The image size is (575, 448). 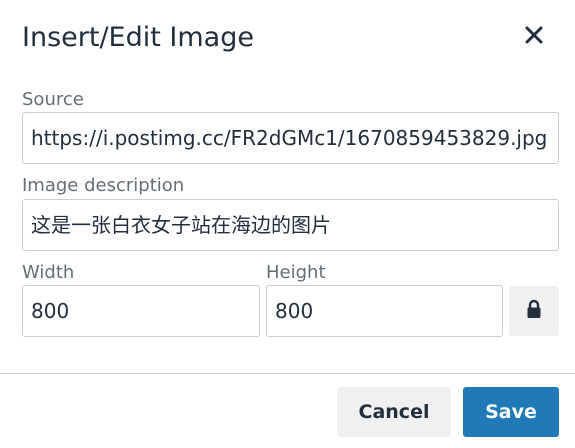 What do you see at coordinates (511, 412) in the screenshot?
I see `save-button: Save` at bounding box center [511, 412].